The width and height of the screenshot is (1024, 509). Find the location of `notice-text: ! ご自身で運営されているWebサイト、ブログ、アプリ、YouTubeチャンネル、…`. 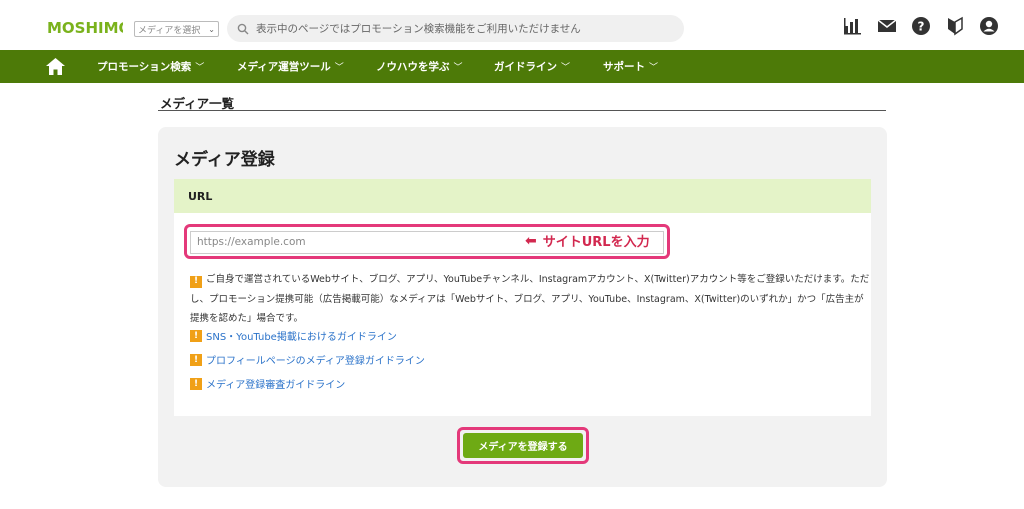

notice-text: ! ご自身で運営されているWebサイト、ブログ、アプリ、YouTubeチャンネル、… is located at coordinates (530, 299).